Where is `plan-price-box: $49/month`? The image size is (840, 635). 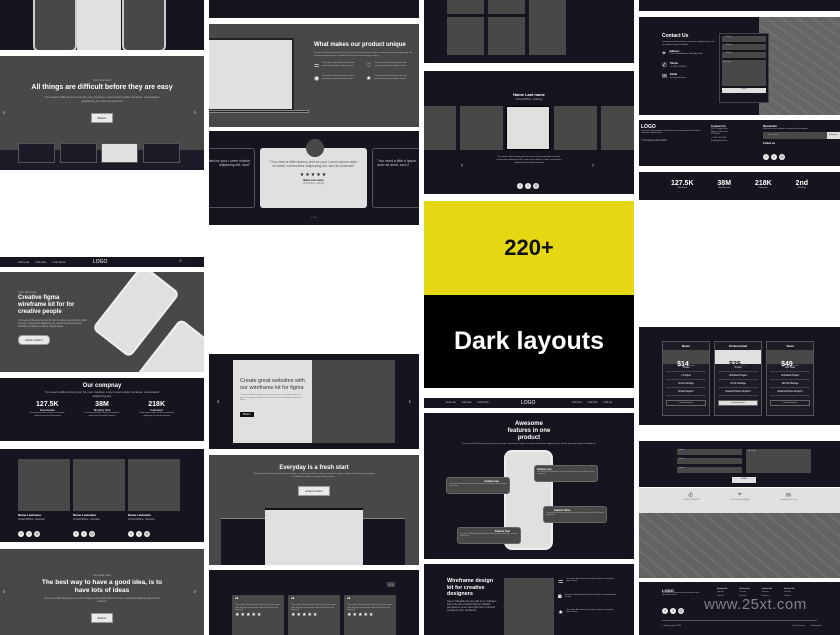 plan-price-box: $49/month is located at coordinates (790, 359).